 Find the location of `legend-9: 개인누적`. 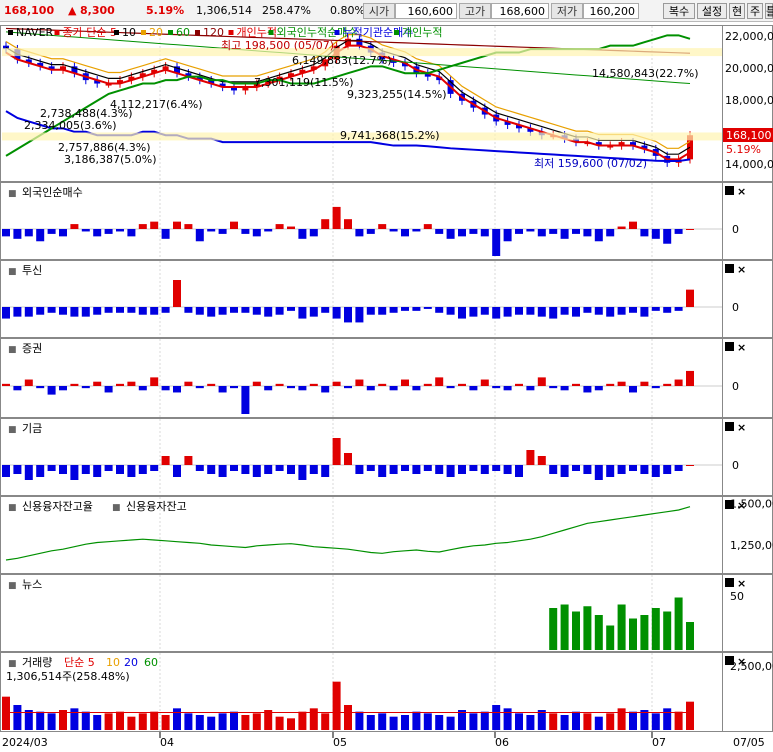

legend-9: 개인누적 is located at coordinates (422, 32).